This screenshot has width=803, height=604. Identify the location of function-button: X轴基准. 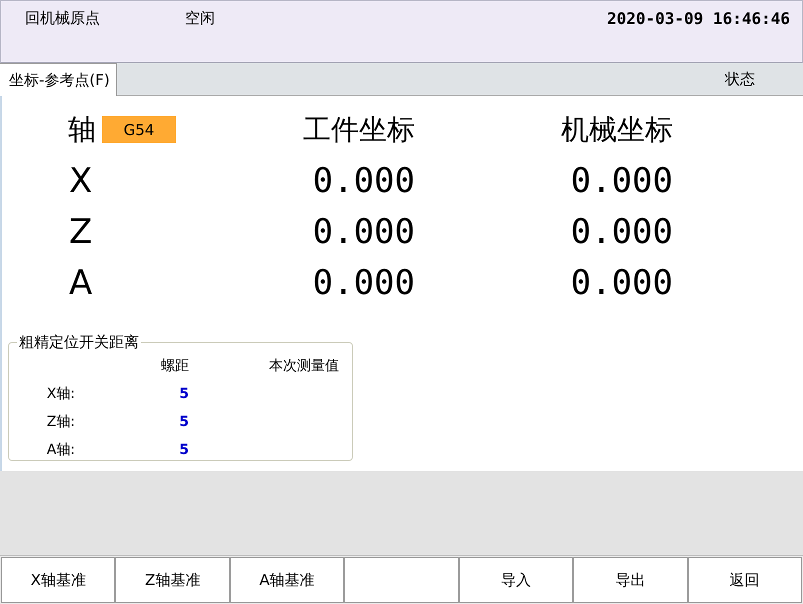
(58, 580).